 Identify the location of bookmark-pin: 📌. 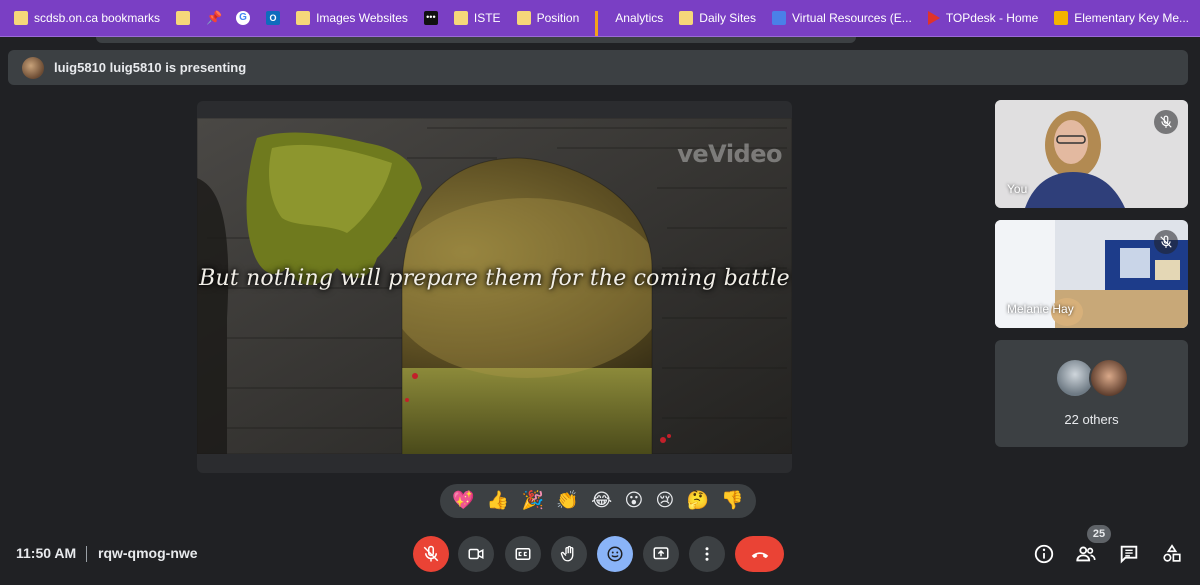
(213, 18).